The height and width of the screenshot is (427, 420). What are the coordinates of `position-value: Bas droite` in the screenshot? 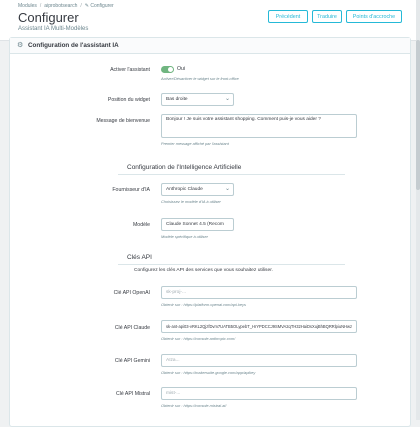 It's located at (177, 99).